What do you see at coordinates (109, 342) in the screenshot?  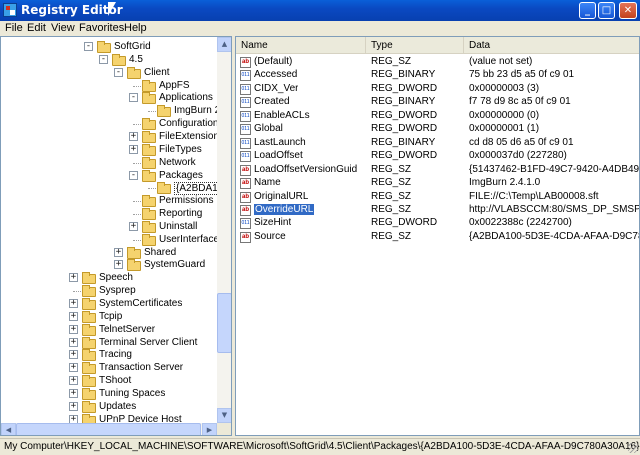 I see `tree-item: + Terminal Server Client` at bounding box center [109, 342].